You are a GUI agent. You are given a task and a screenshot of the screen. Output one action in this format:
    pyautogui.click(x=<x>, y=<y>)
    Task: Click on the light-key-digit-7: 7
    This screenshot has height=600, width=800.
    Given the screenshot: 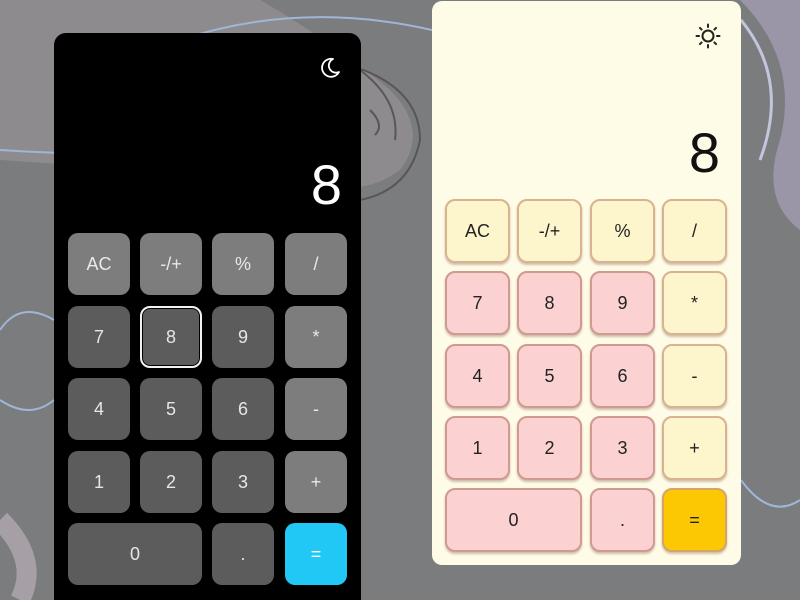 What is the action you would take?
    pyautogui.click(x=477, y=303)
    